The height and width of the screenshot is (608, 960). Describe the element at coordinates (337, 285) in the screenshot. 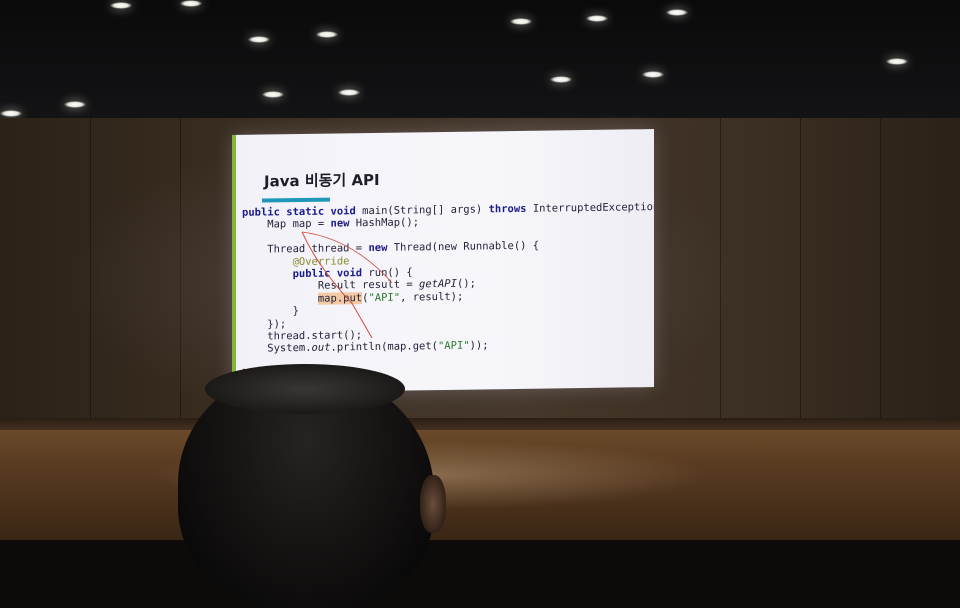

I see `pointer-line` at that location.